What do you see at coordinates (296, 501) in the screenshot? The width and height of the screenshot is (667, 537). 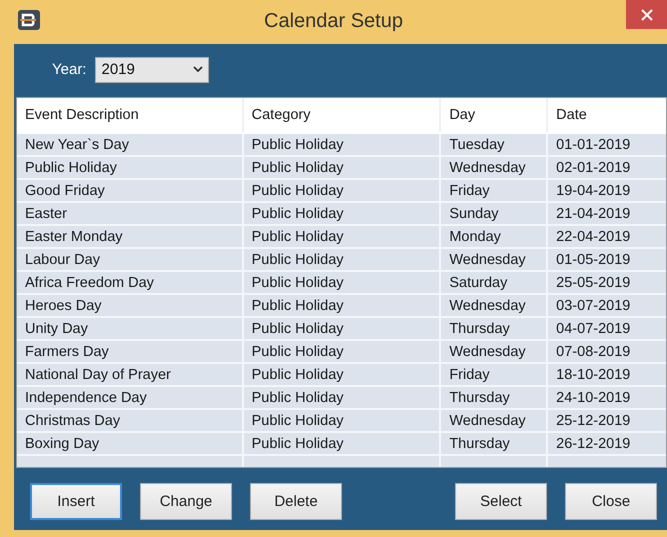 I see `action-button: Delete` at bounding box center [296, 501].